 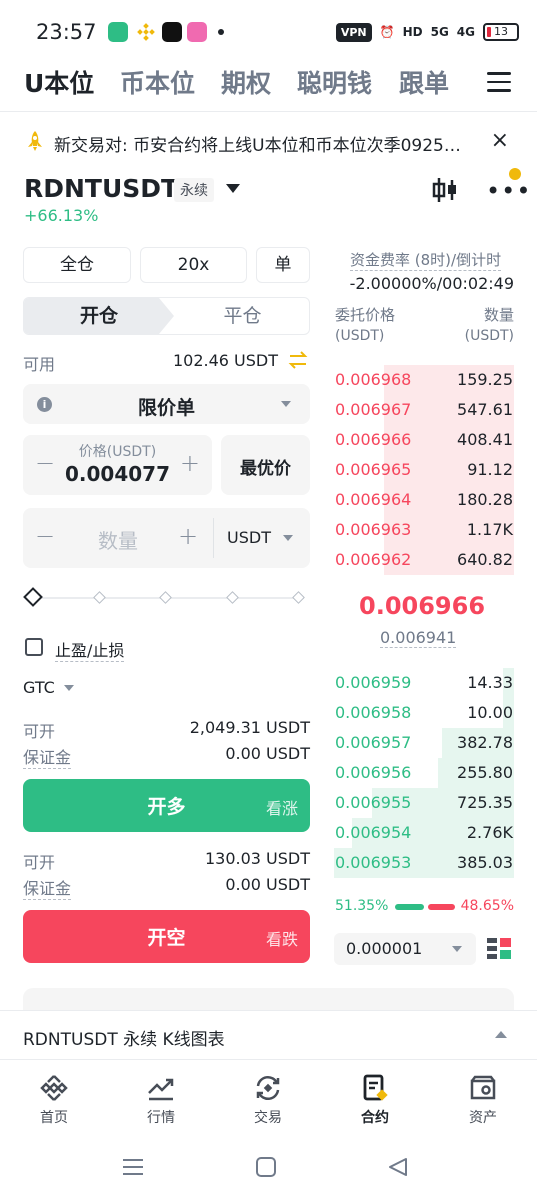 I want to click on ask-row: 0.006964 180.28, so click(x=424, y=500).